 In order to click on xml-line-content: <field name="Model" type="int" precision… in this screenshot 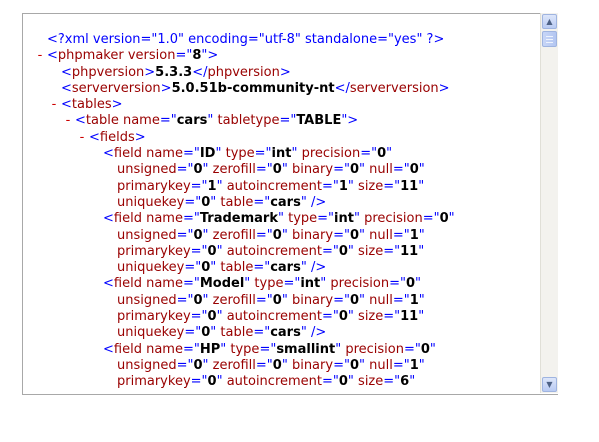, I will do `click(262, 284)`.